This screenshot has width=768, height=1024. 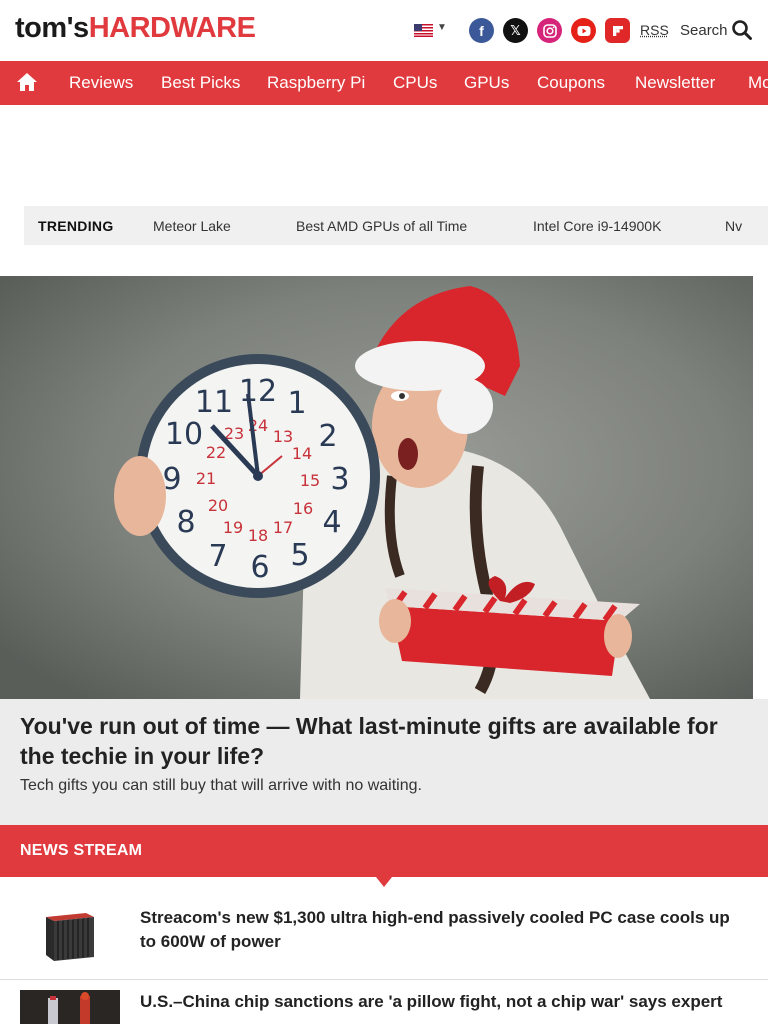 I want to click on nav-item-more: Mo, so click(x=758, y=83).